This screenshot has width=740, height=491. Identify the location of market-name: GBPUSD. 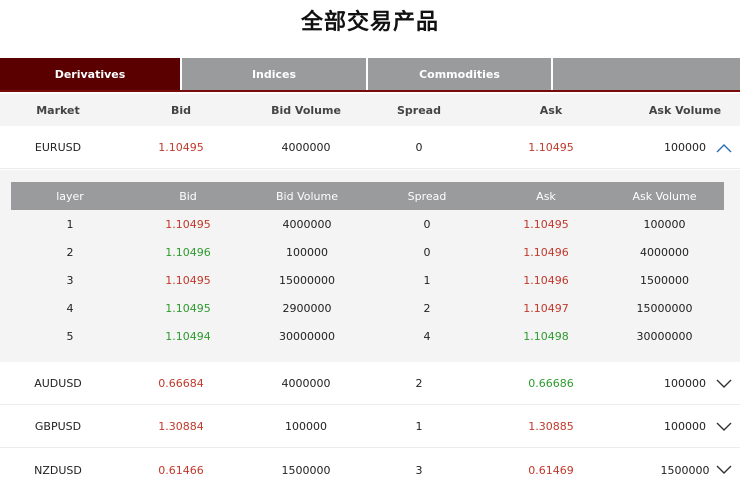
(58, 426).